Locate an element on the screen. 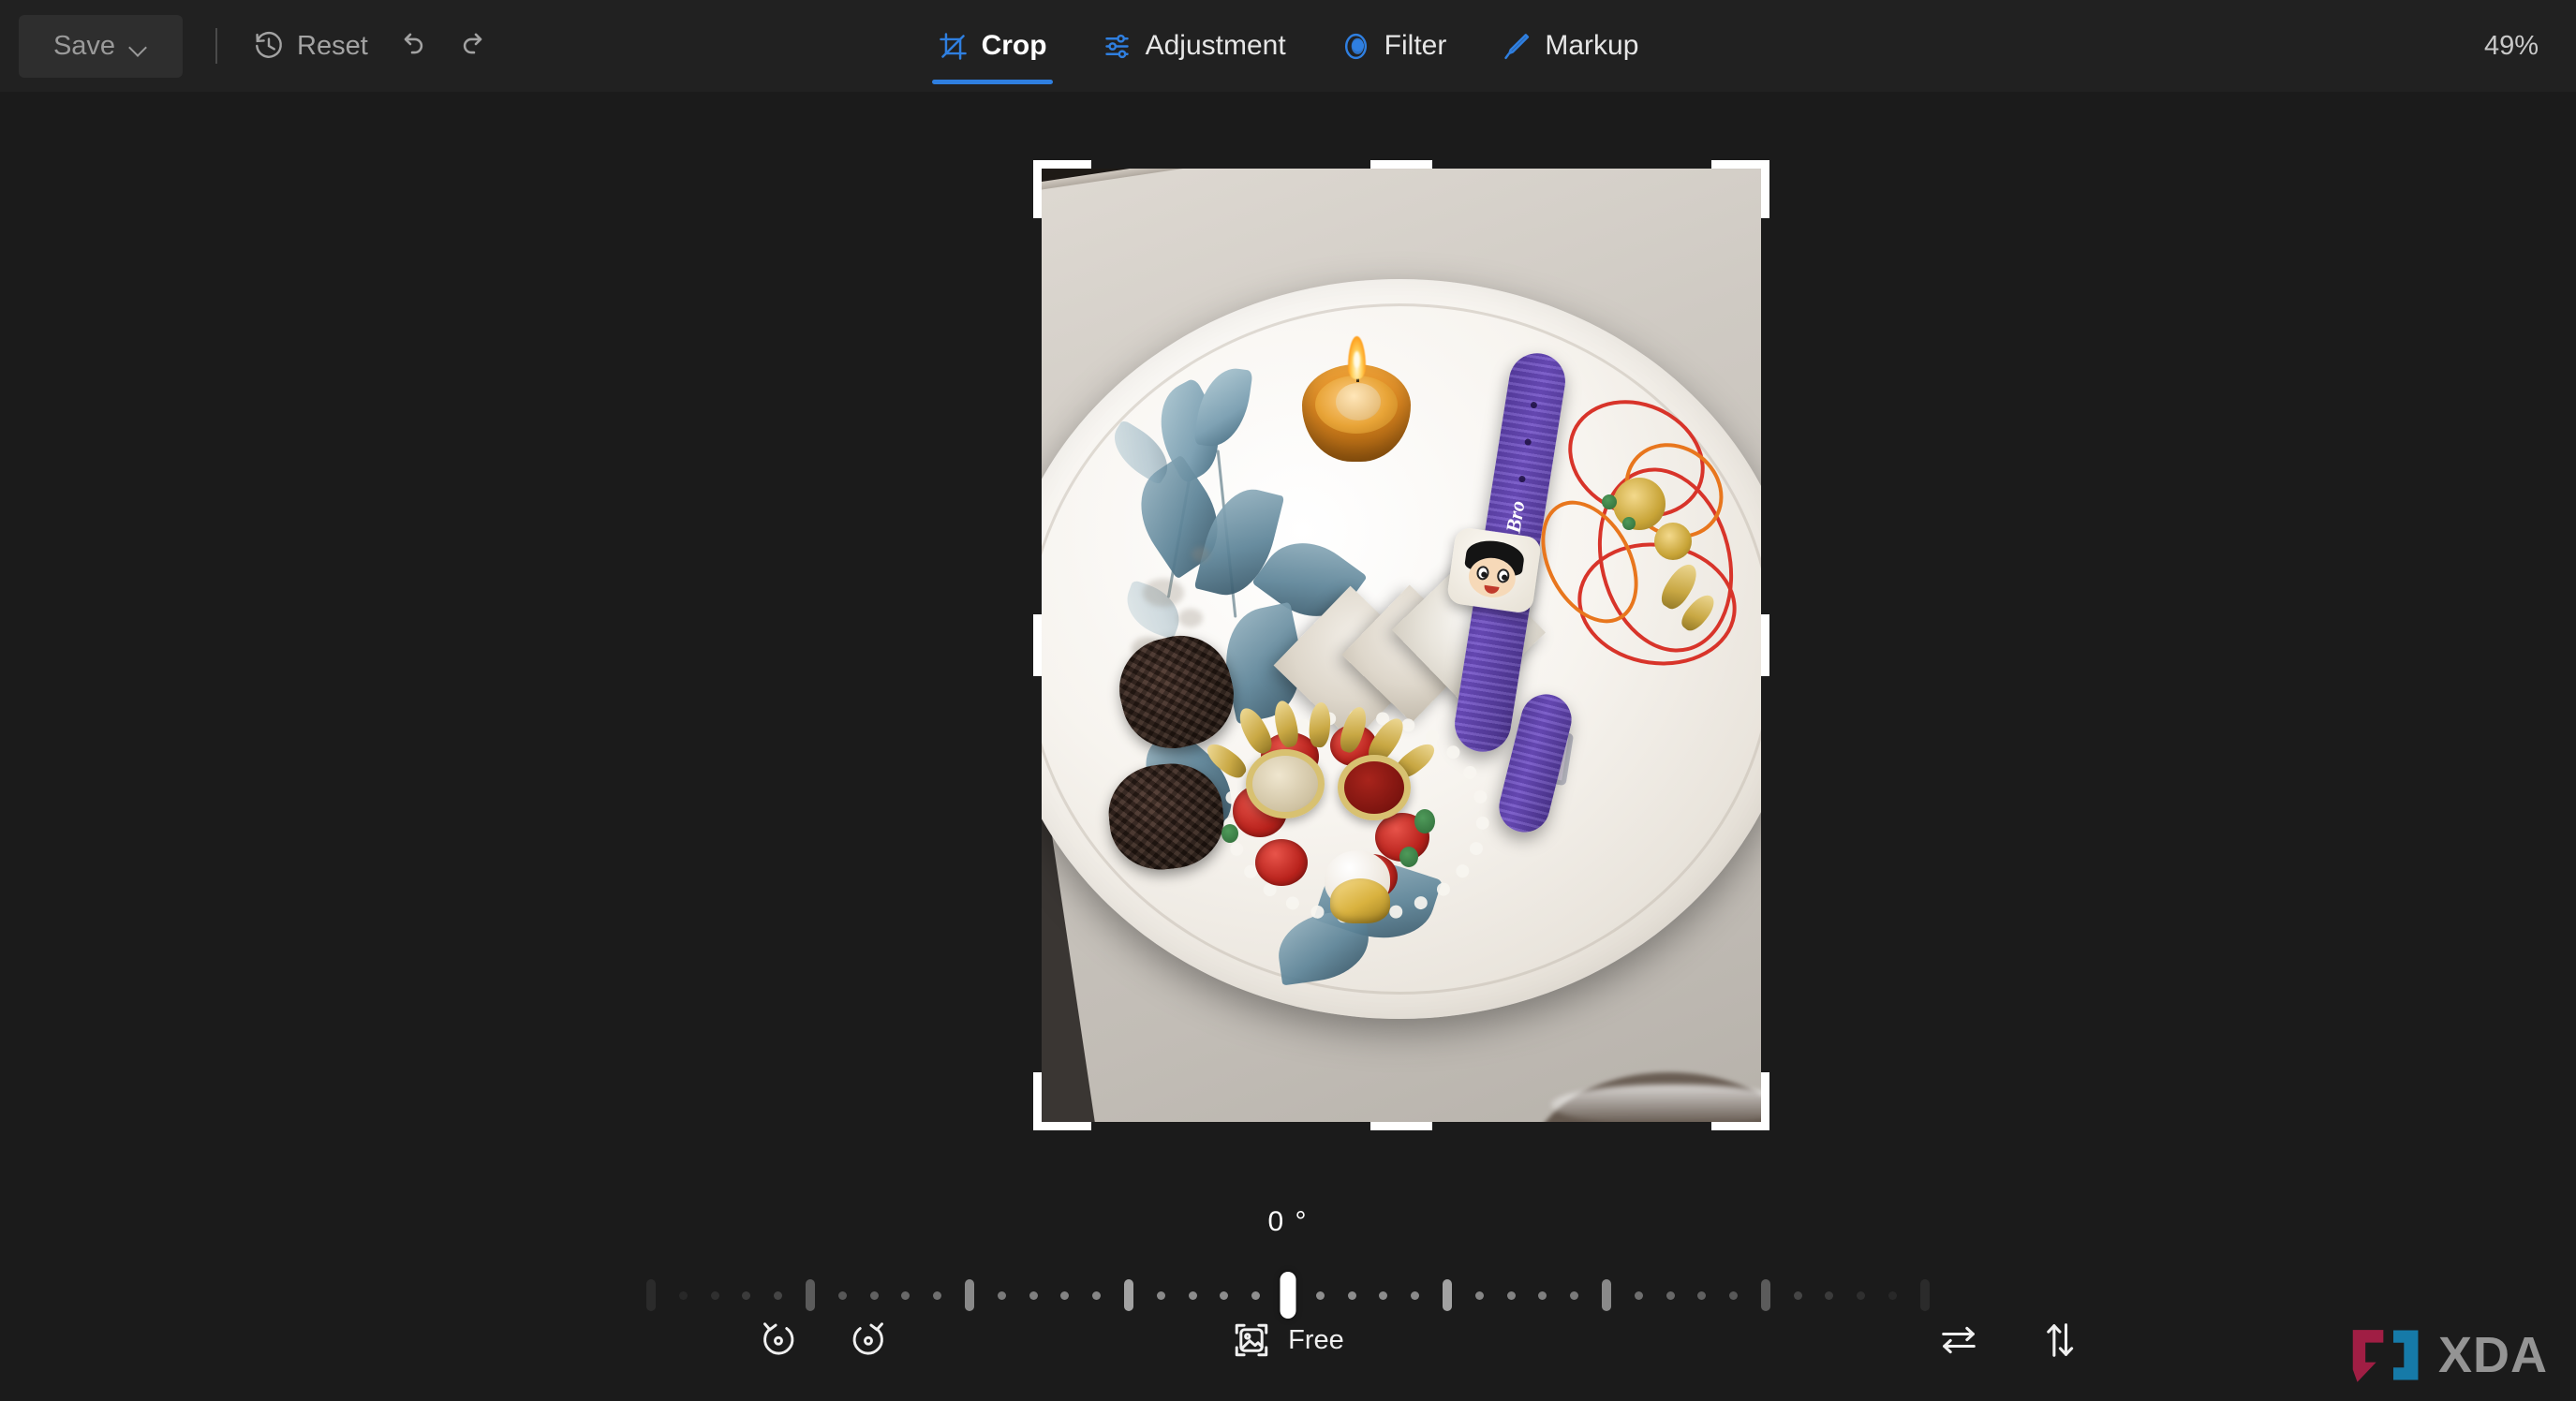 Image resolution: width=2576 pixels, height=1401 pixels. xda-logo-mark is located at coordinates (2386, 1355).